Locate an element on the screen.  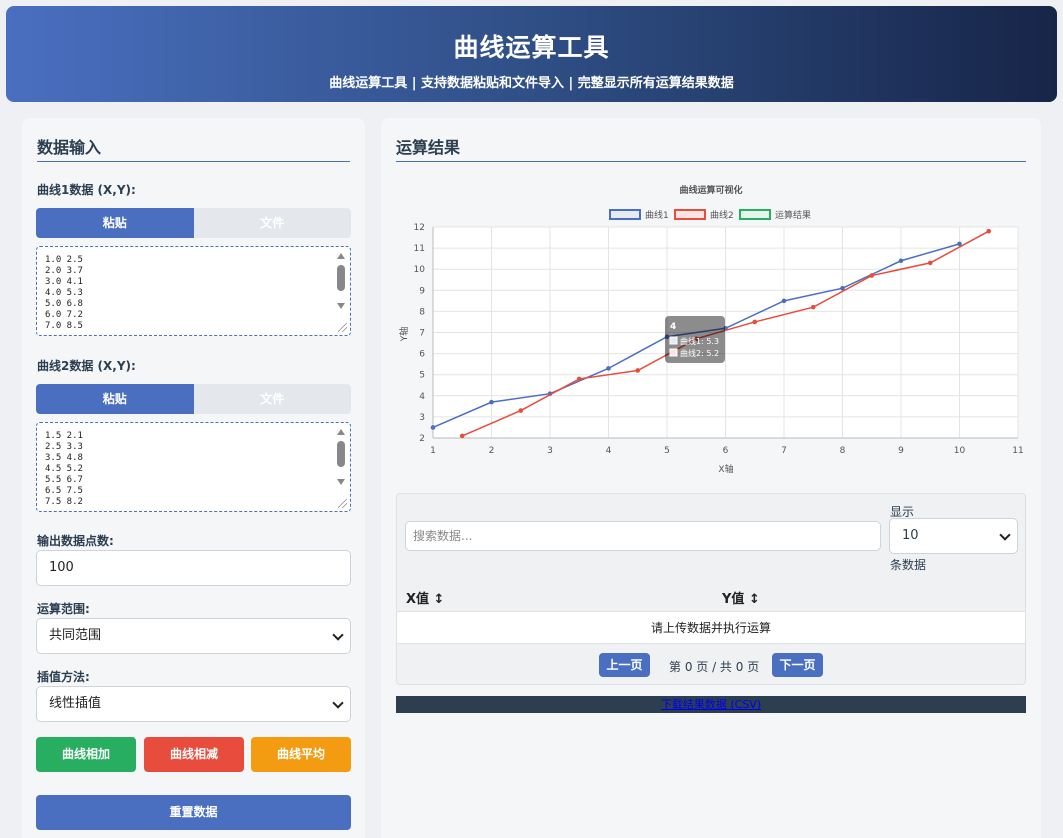
reset-button: 重置数据 is located at coordinates (193, 812).